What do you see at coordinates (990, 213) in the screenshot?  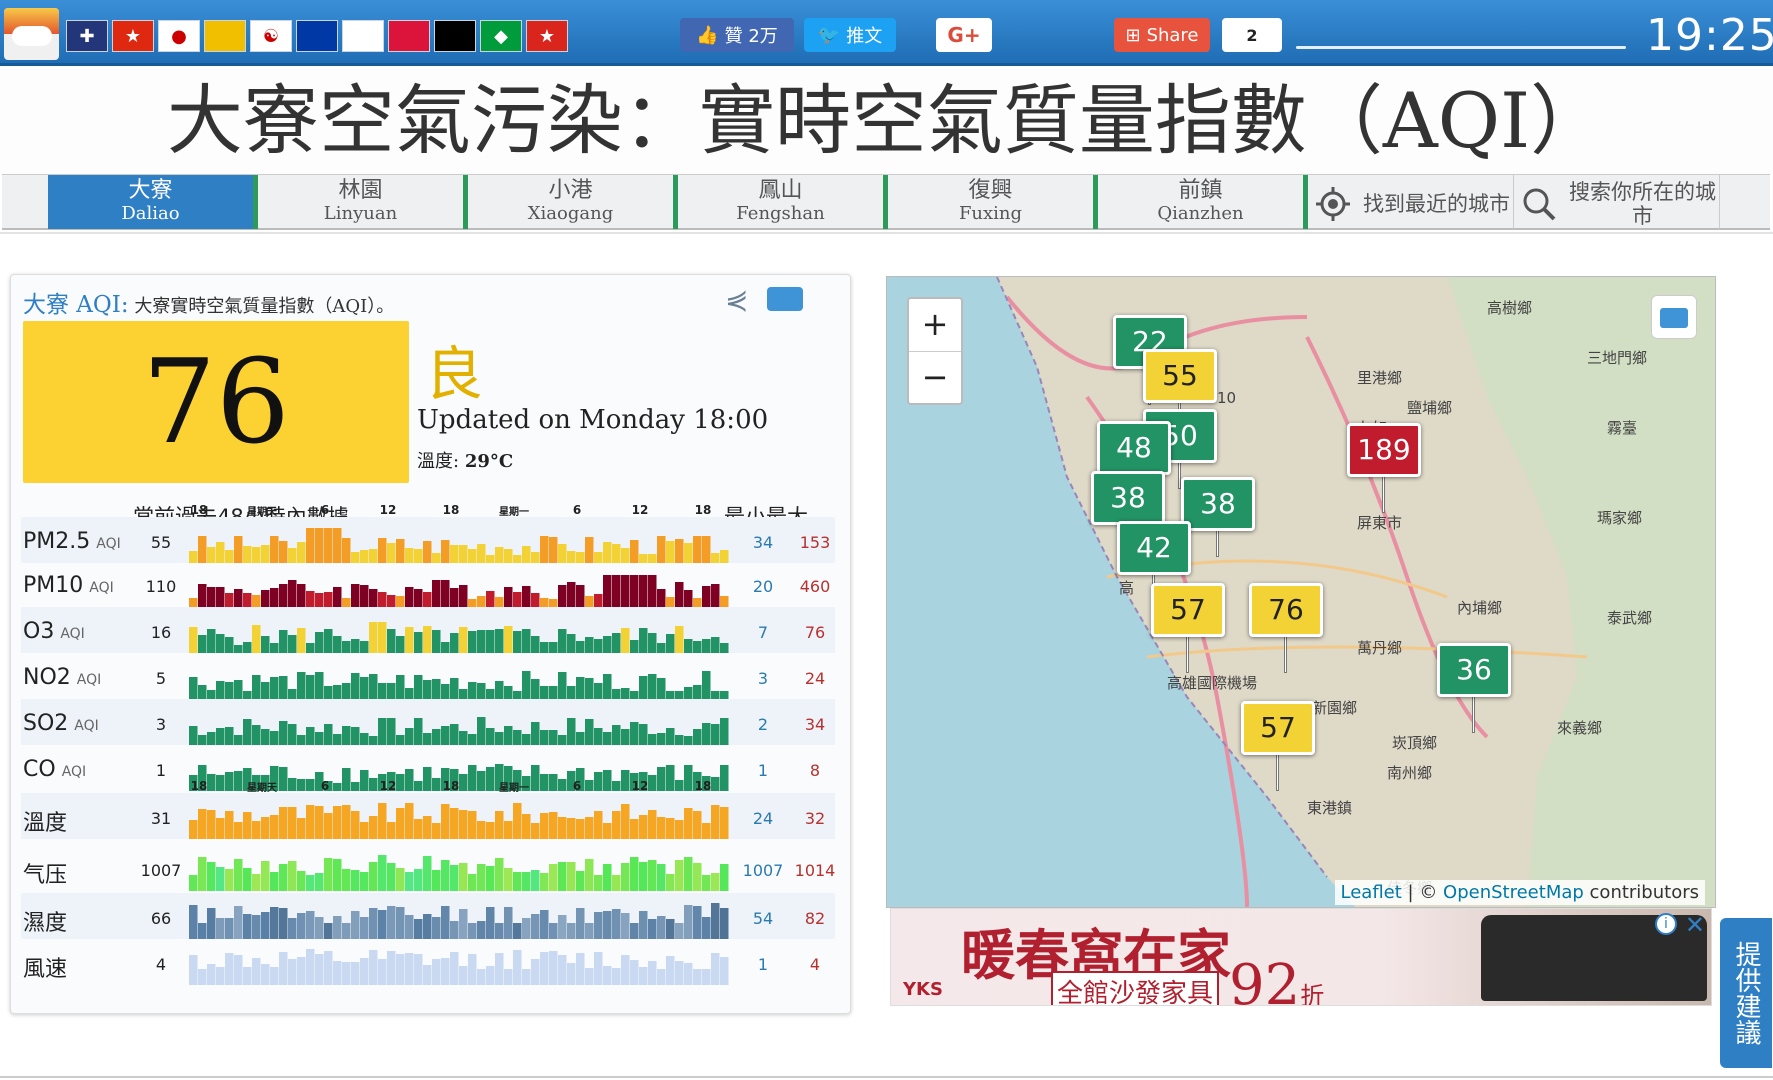 I see `tab-label-en: Fuxing` at bounding box center [990, 213].